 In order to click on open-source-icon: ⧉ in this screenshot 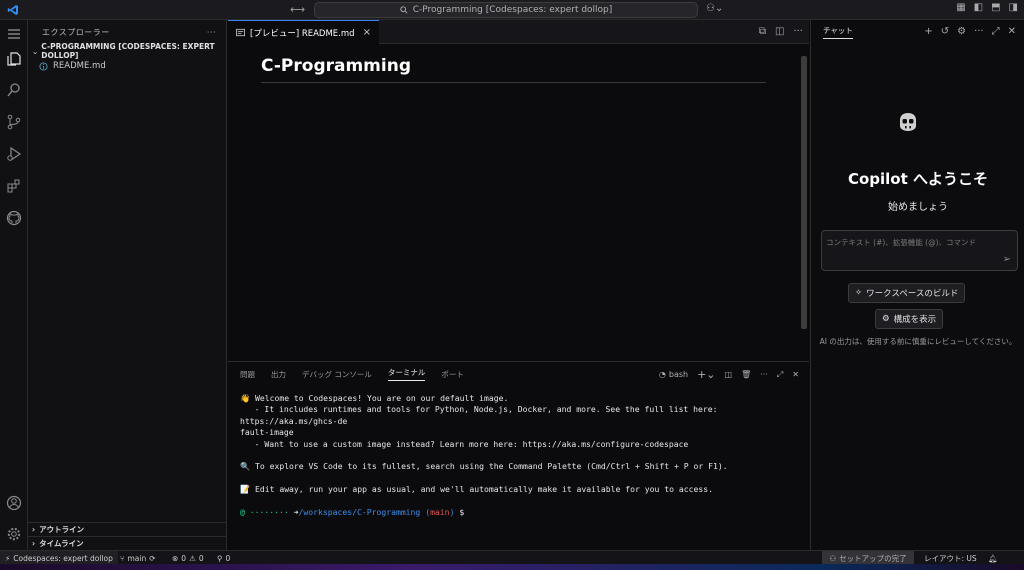, I will do `click(762, 31)`.